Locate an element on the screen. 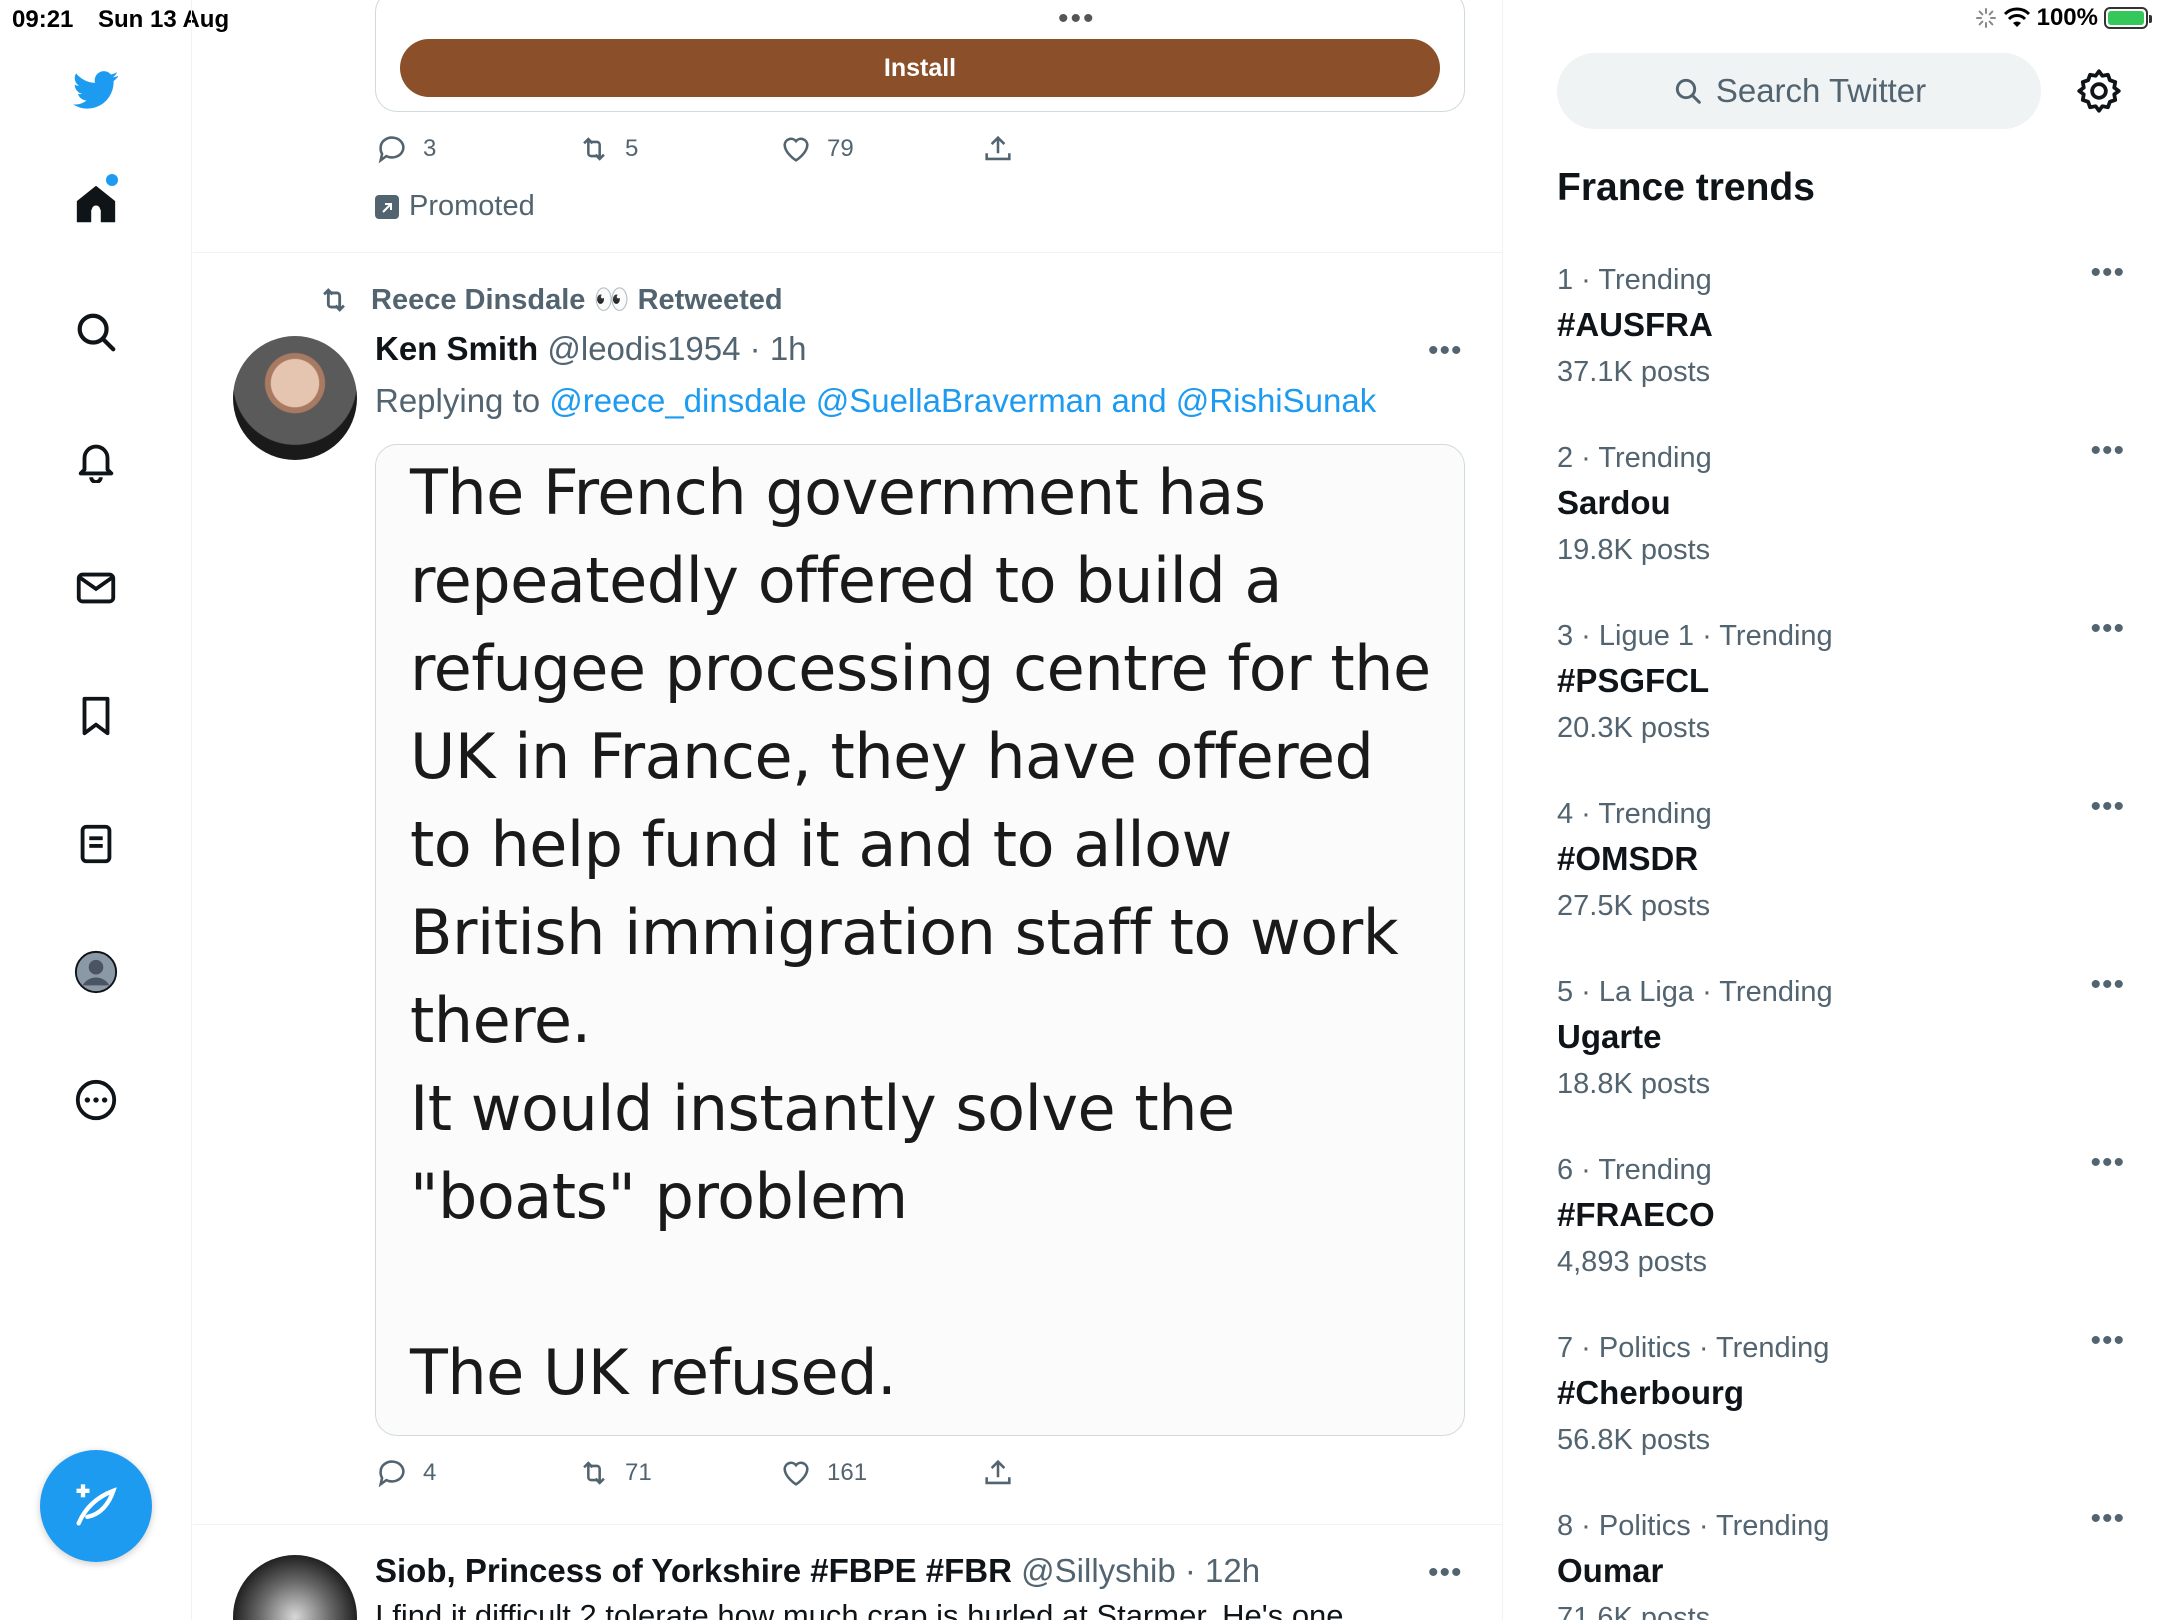 The width and height of the screenshot is (2160, 1620). explore-search-icon is located at coordinates (96, 332).